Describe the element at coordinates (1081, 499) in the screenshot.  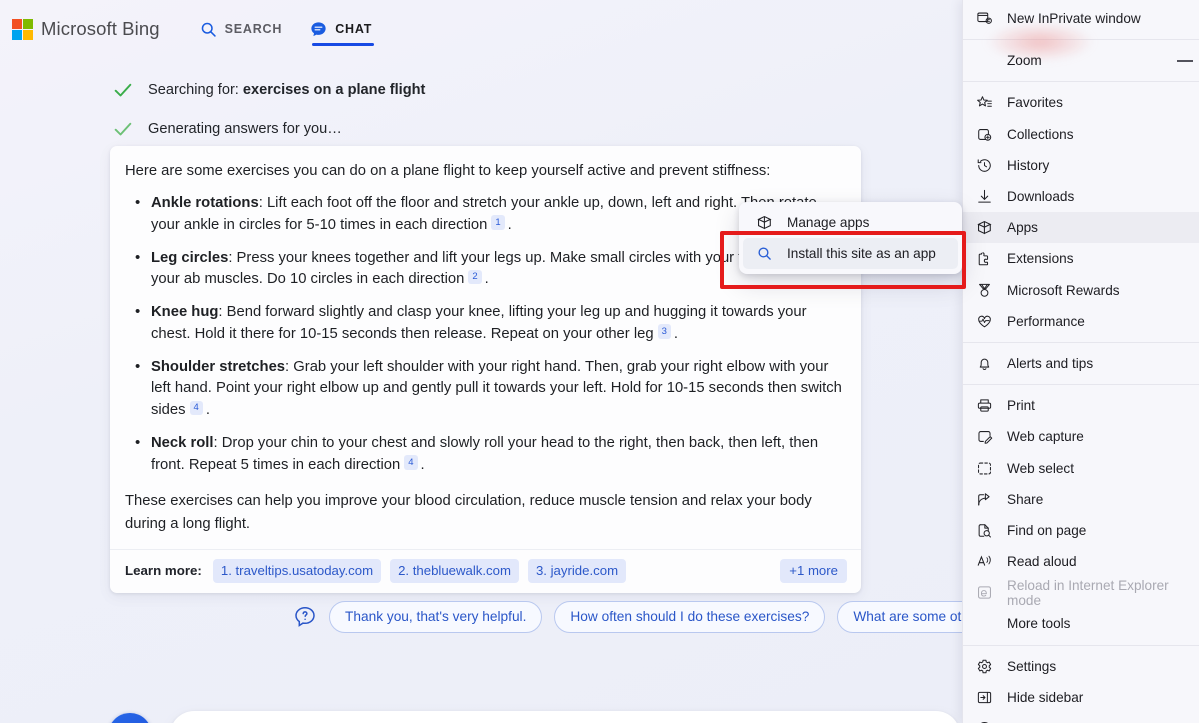
I see `menu-item-share: Share` at that location.